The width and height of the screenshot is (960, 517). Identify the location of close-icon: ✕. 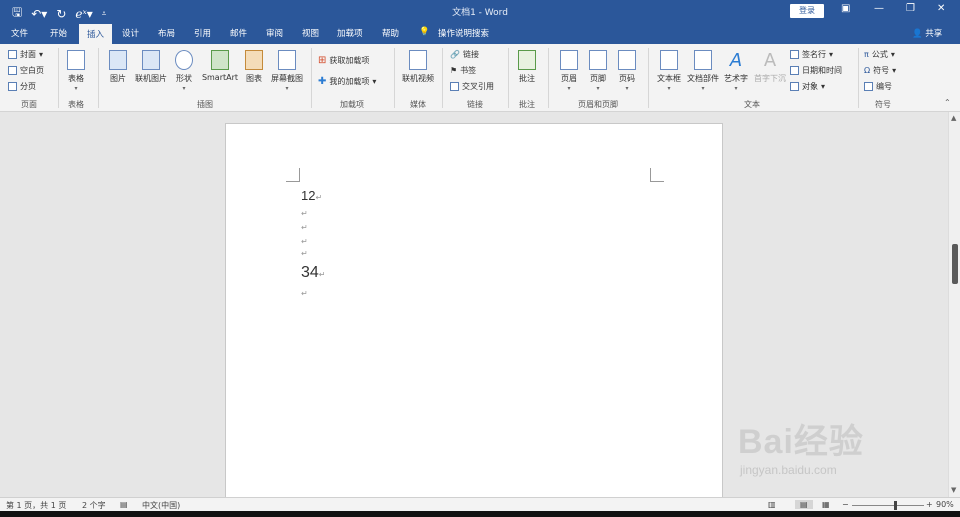
(941, 8).